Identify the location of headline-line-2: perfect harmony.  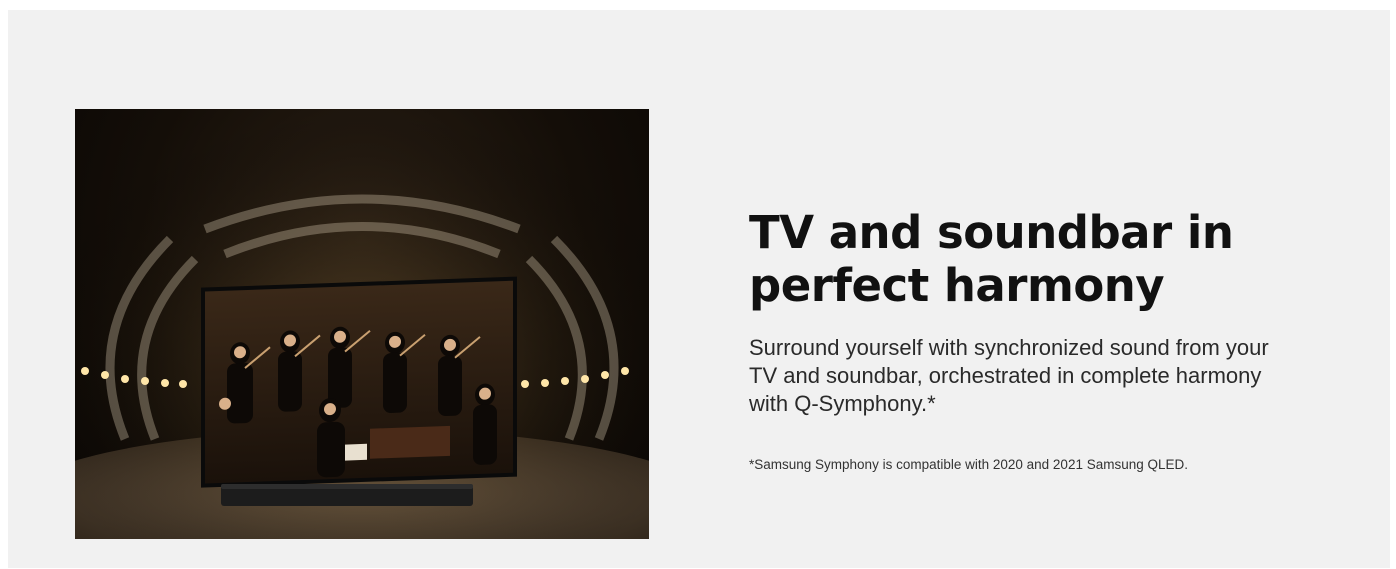
(957, 285).